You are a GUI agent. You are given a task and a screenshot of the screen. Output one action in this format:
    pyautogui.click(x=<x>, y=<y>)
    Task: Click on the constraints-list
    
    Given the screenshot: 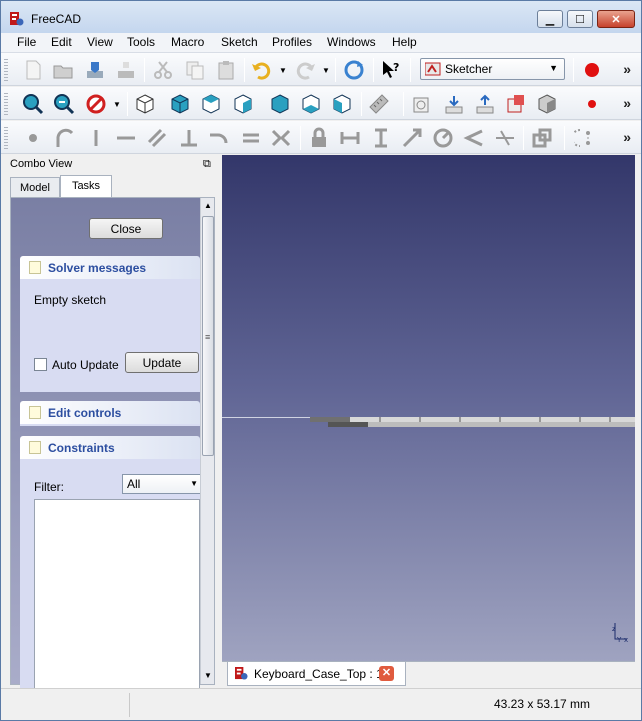 What is the action you would take?
    pyautogui.click(x=117, y=594)
    